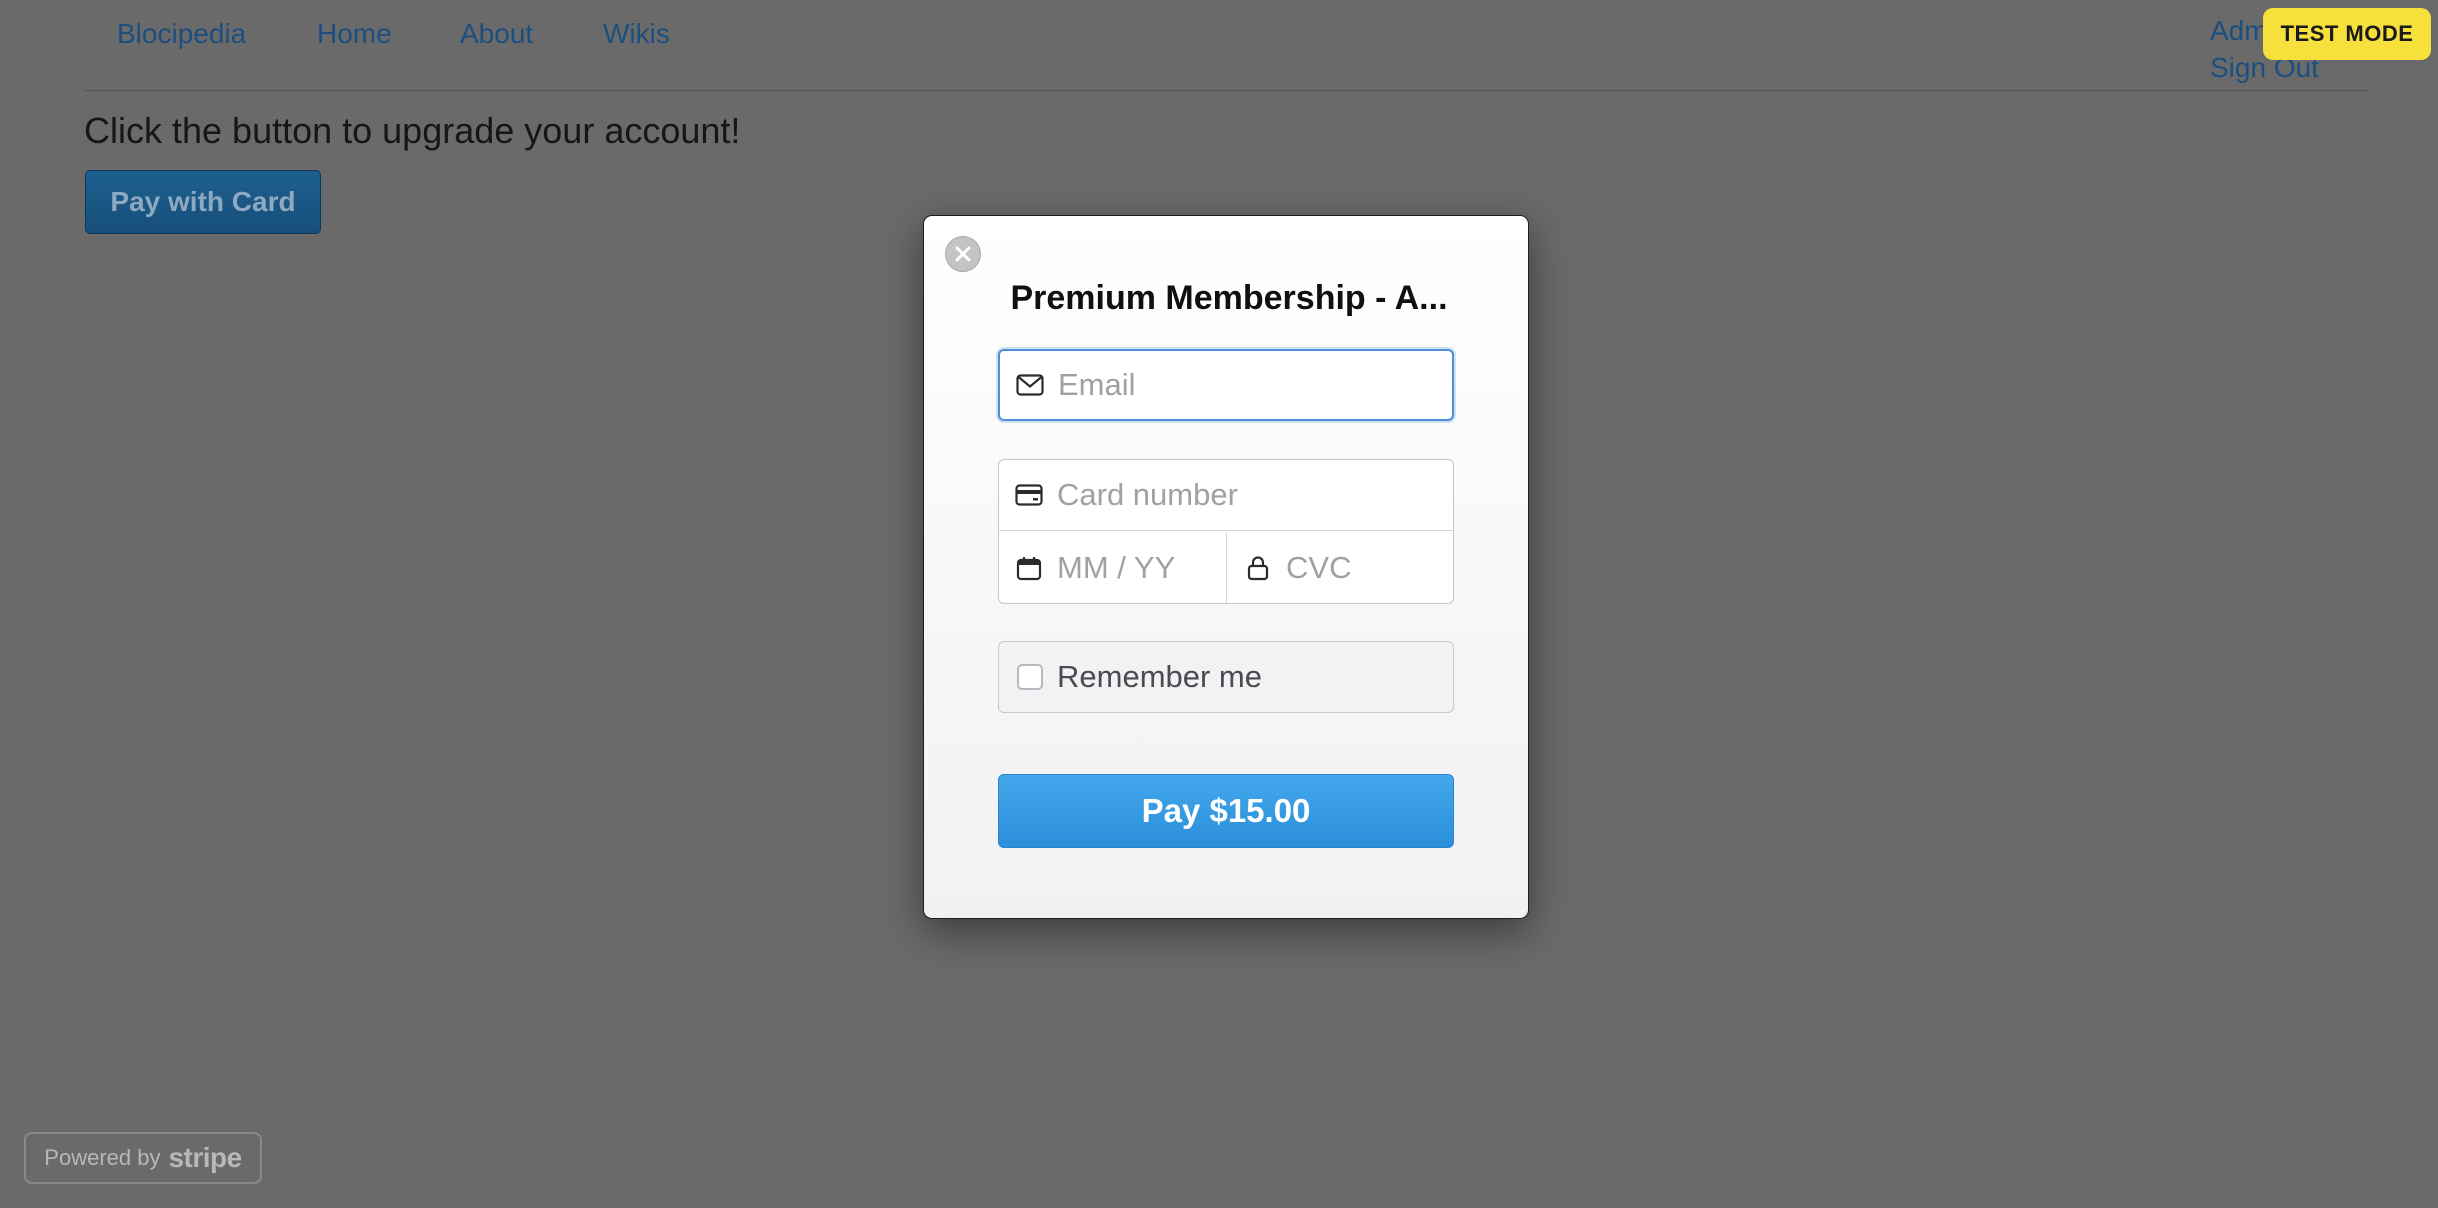 Image resolution: width=2438 pixels, height=1208 pixels. I want to click on nav-link-about: About, so click(496, 34).